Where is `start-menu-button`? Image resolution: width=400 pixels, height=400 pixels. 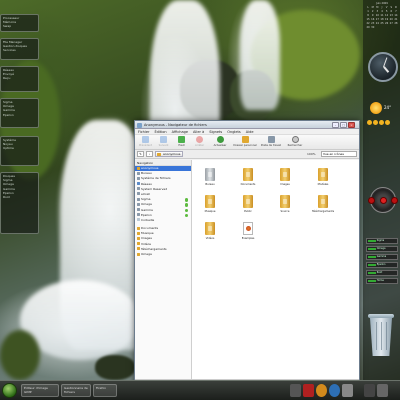
start-menu-button is located at coordinates (9, 390).